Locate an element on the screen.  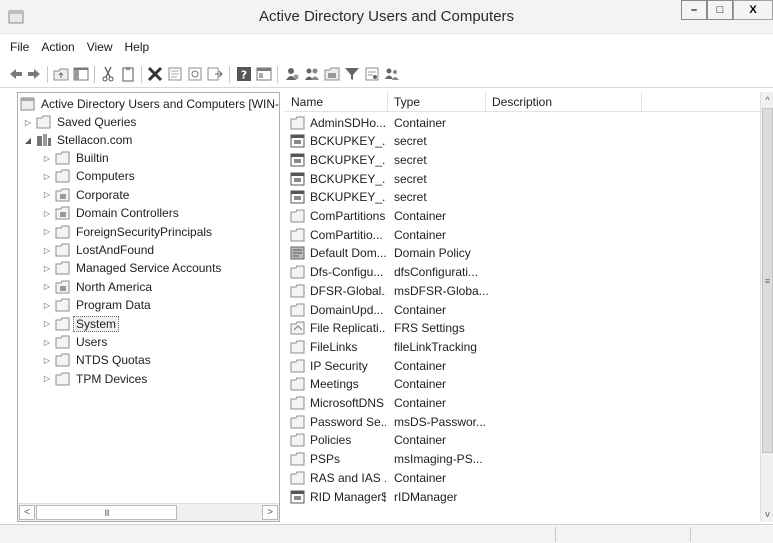
create-ou-icon is located at coordinates (332, 74).